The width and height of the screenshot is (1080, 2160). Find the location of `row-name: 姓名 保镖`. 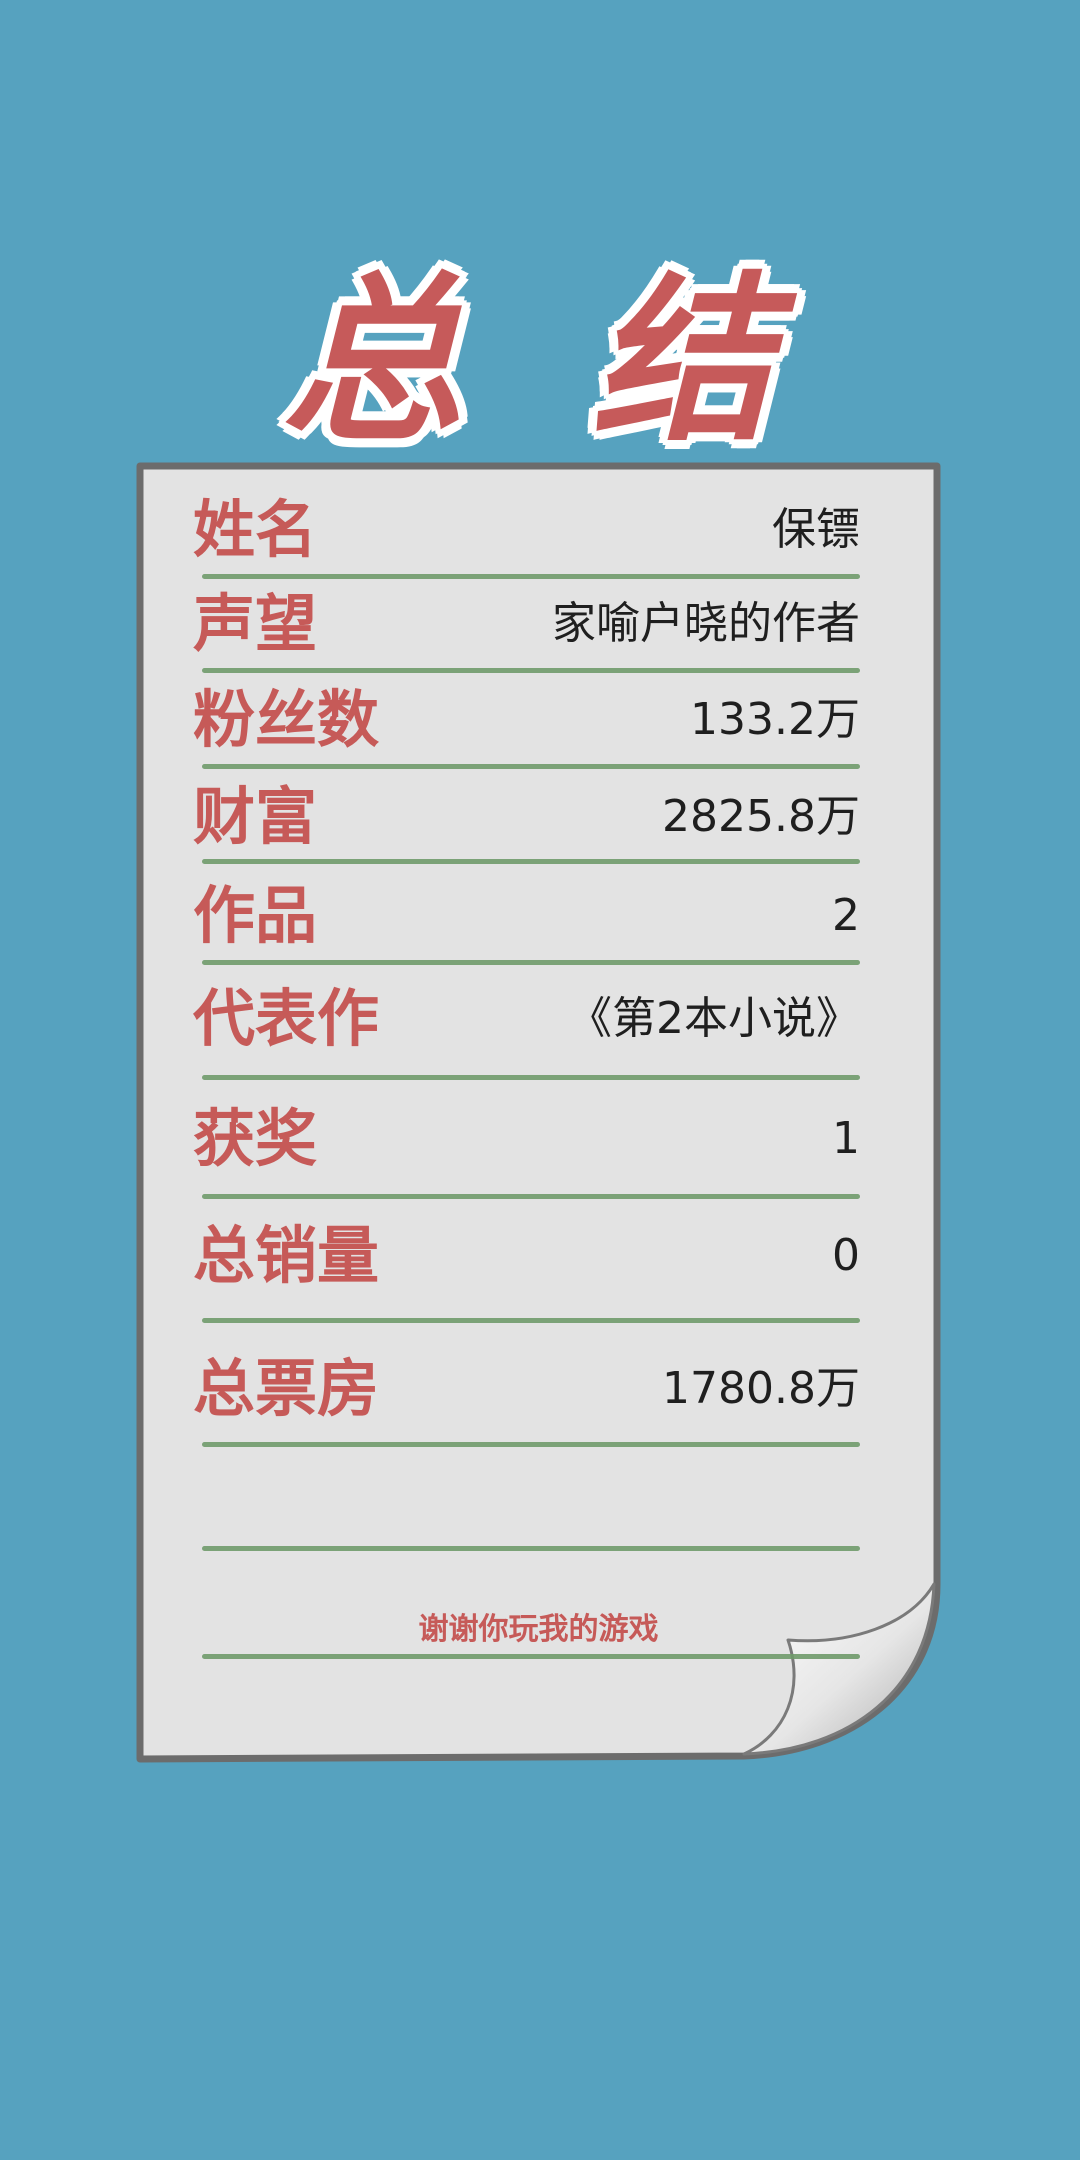

row-name: 姓名 保镖 is located at coordinates (526, 530).